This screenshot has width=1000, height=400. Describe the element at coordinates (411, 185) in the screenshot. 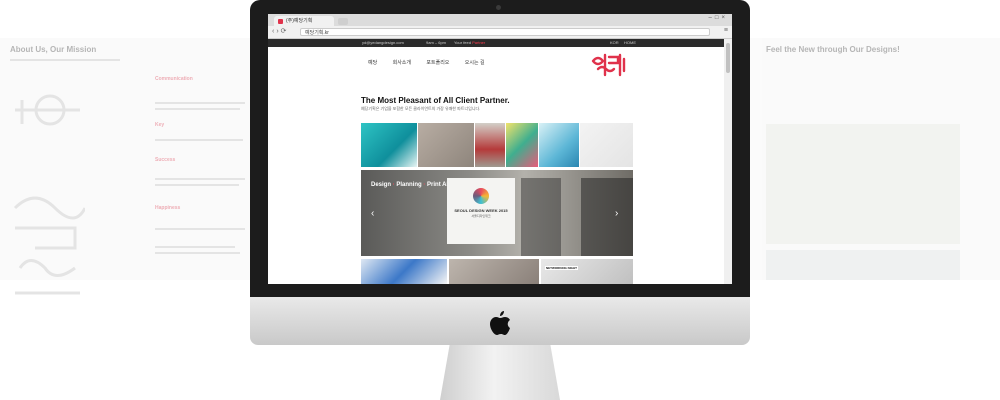

I see `hero-tagline: Design · Planning · Print AD` at that location.